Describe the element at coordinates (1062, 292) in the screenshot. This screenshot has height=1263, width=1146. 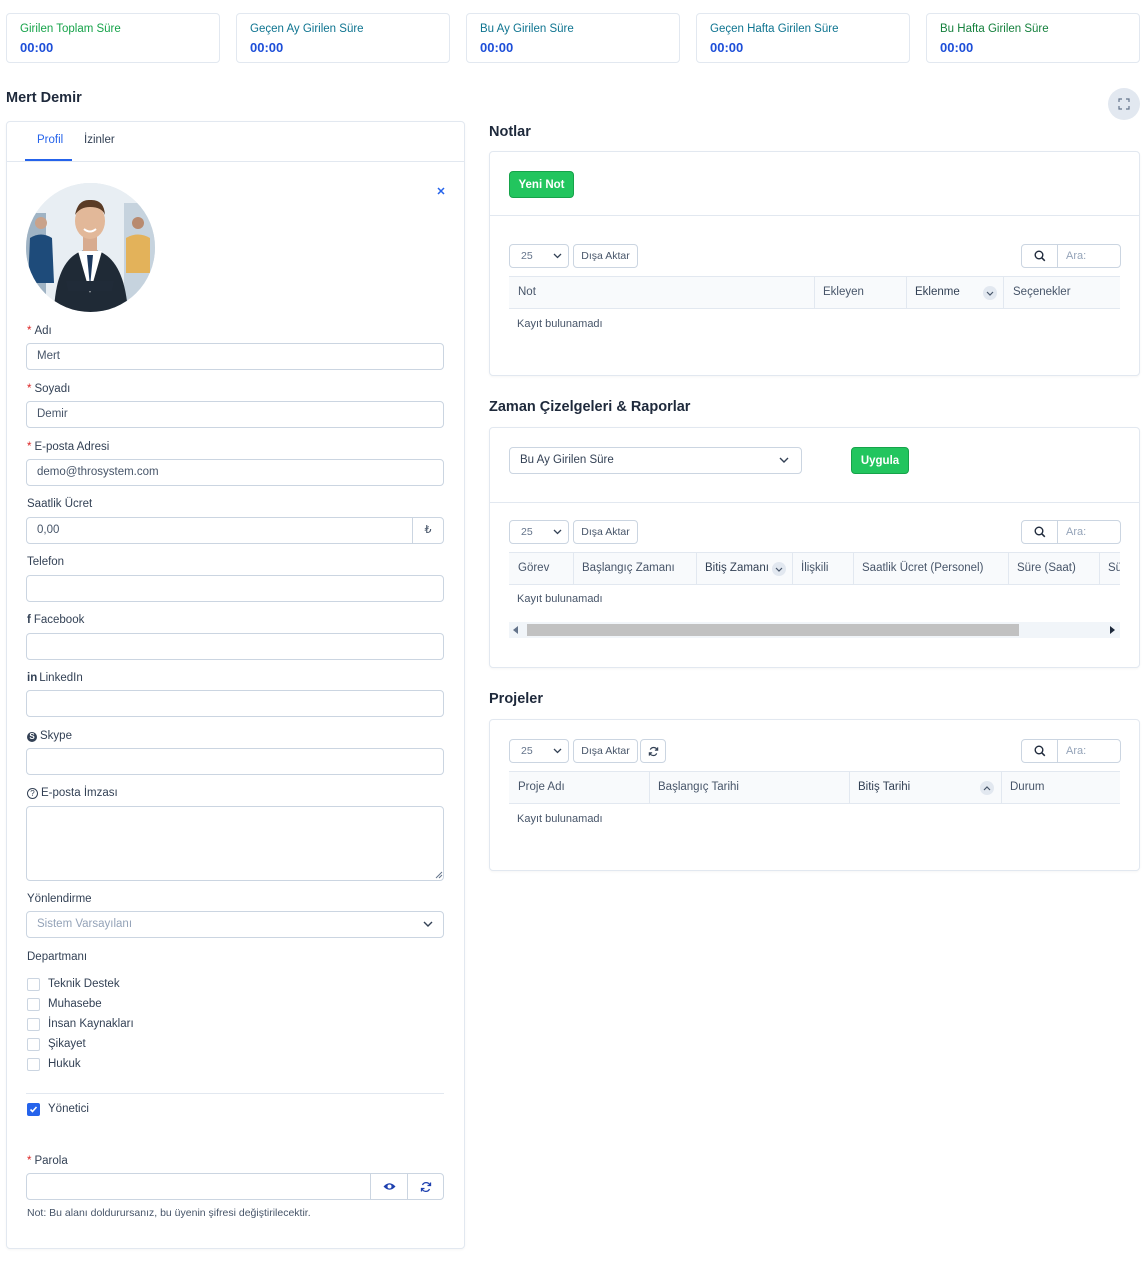
I see `column-header: Seçenekler` at that location.